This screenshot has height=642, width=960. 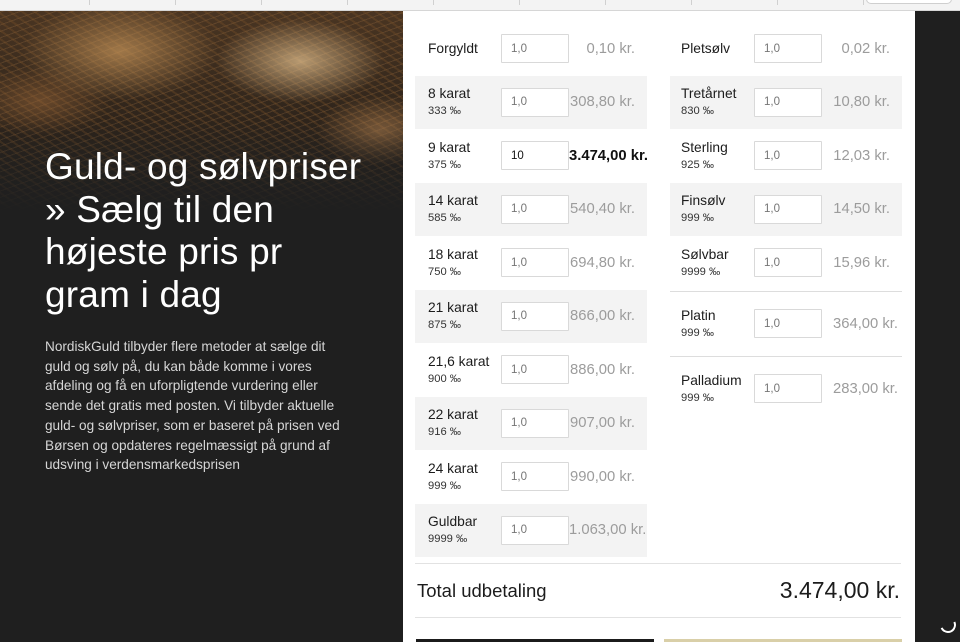 I want to click on item-label: 14 karat, so click(x=453, y=201).